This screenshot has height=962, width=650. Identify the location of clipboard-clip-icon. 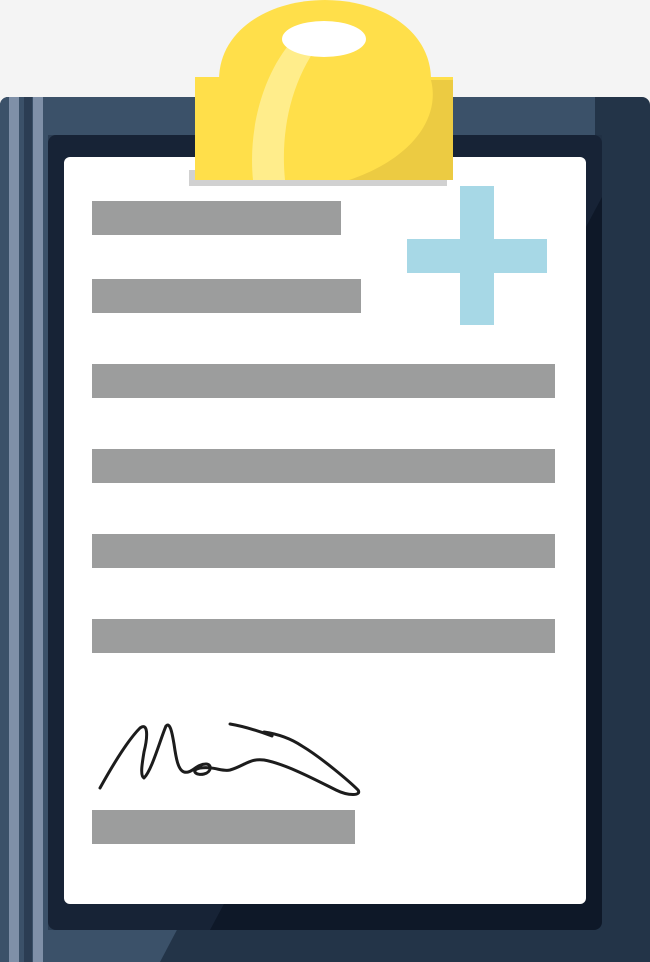
(321, 93).